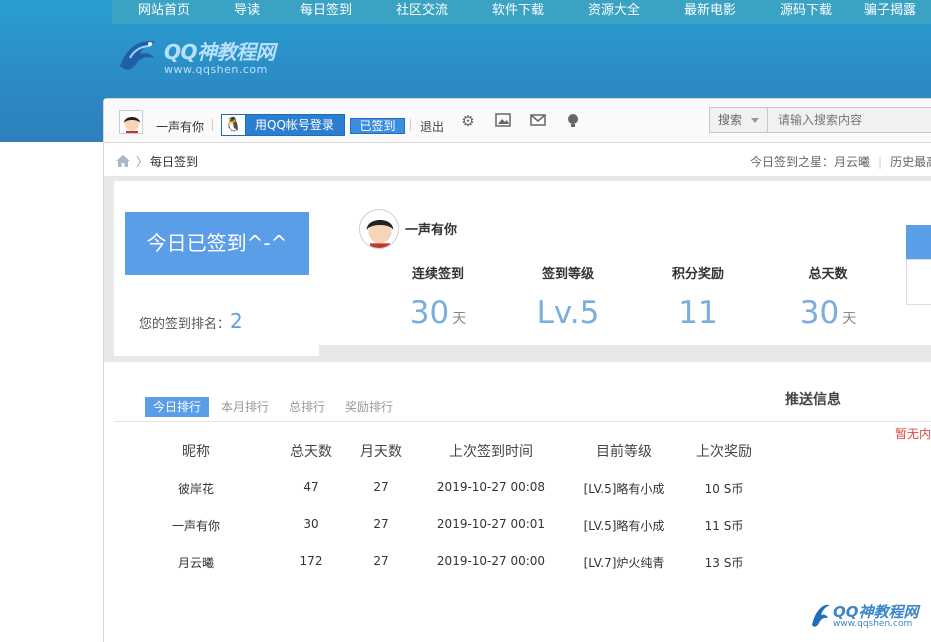 The height and width of the screenshot is (642, 931). Describe the element at coordinates (491, 561) in the screenshot. I see `cell-last-time: 2019-10-27 00:00` at that location.